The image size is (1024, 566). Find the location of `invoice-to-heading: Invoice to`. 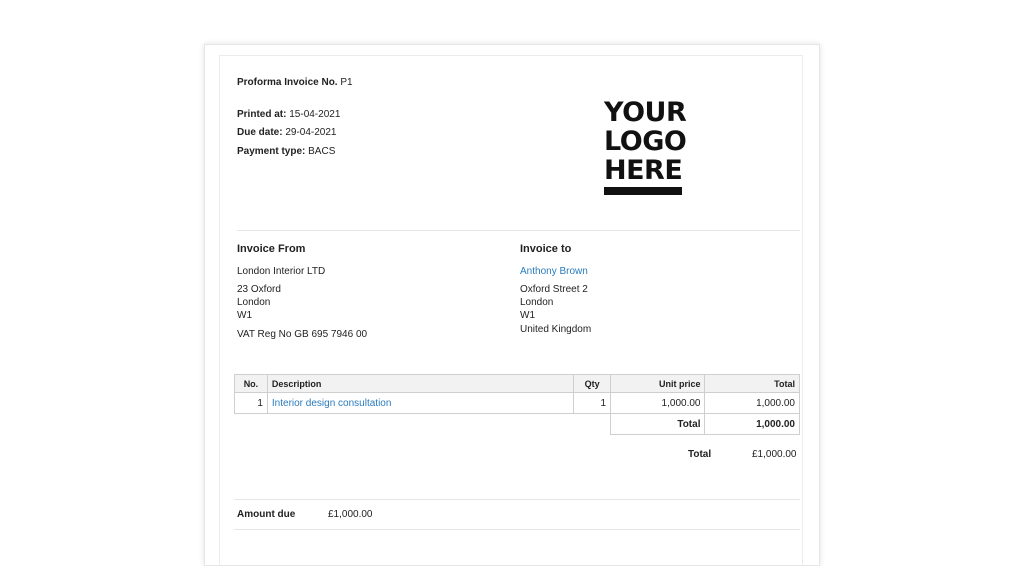

invoice-to-heading: Invoice to is located at coordinates (545, 249).